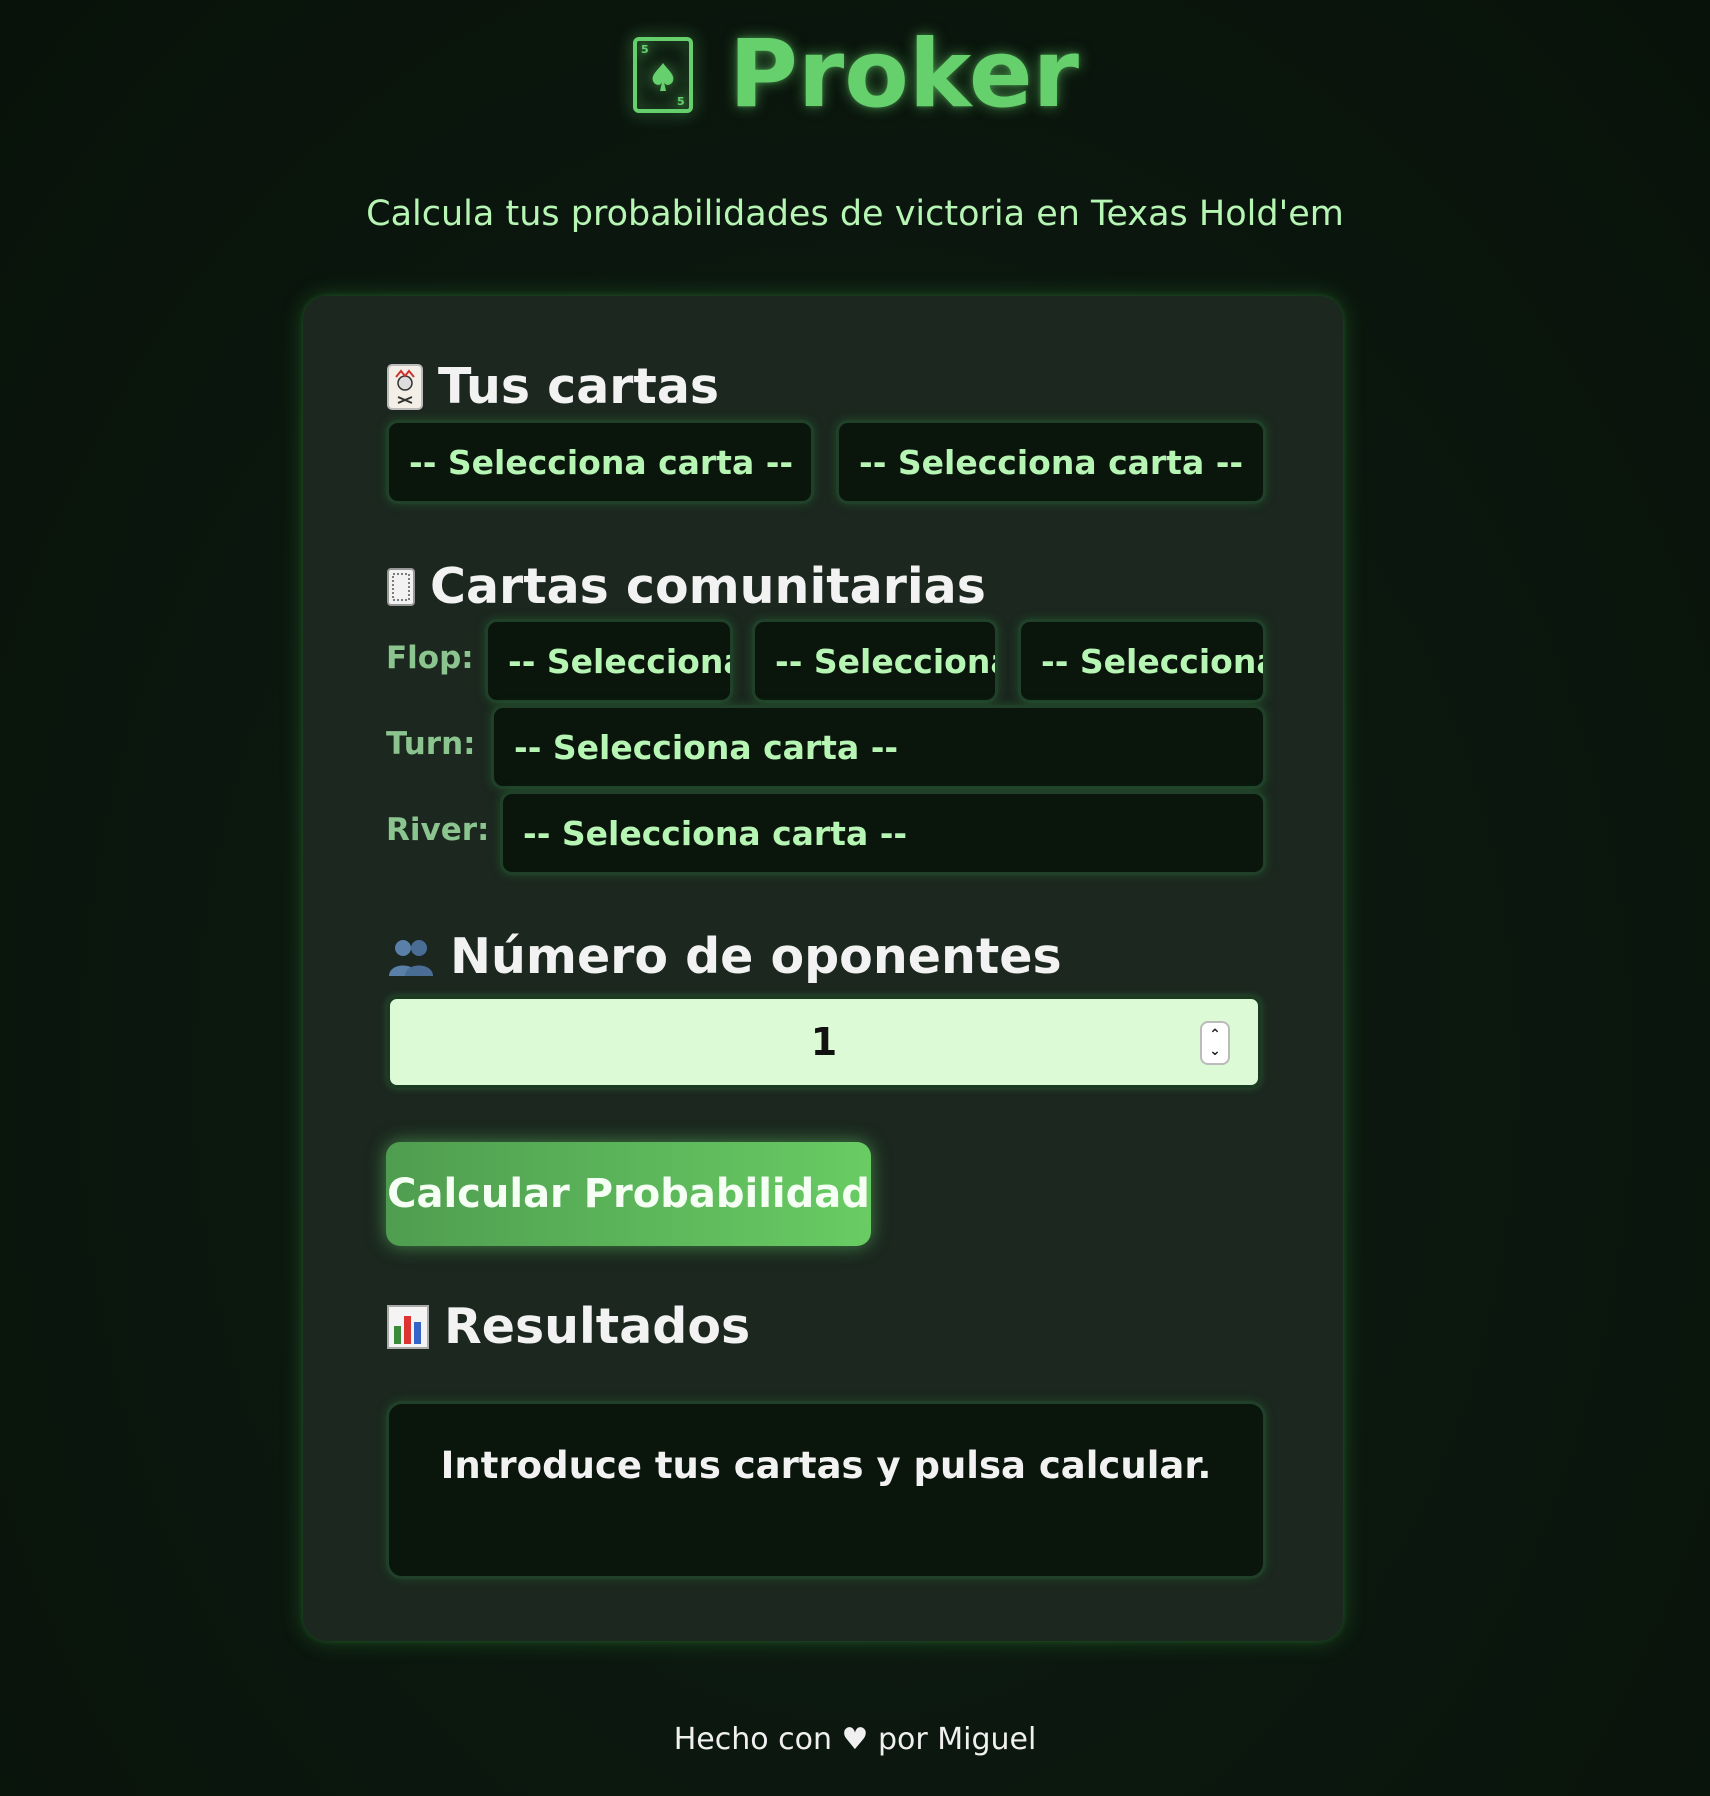 The height and width of the screenshot is (1796, 1710). What do you see at coordinates (431, 744) in the screenshot?
I see `turn-label: Turn:` at bounding box center [431, 744].